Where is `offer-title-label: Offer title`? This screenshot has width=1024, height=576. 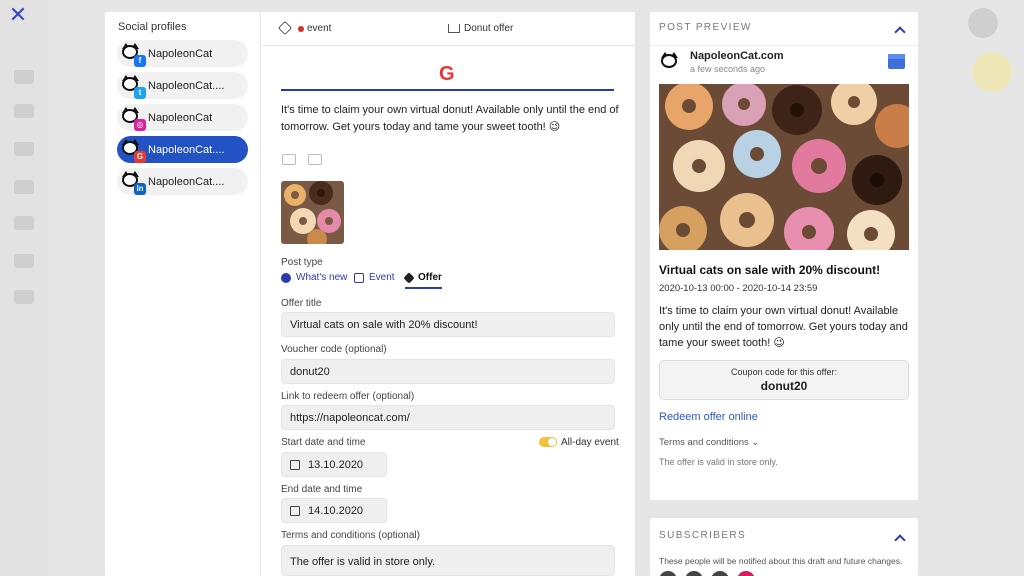 offer-title-label: Offer title is located at coordinates (301, 303).